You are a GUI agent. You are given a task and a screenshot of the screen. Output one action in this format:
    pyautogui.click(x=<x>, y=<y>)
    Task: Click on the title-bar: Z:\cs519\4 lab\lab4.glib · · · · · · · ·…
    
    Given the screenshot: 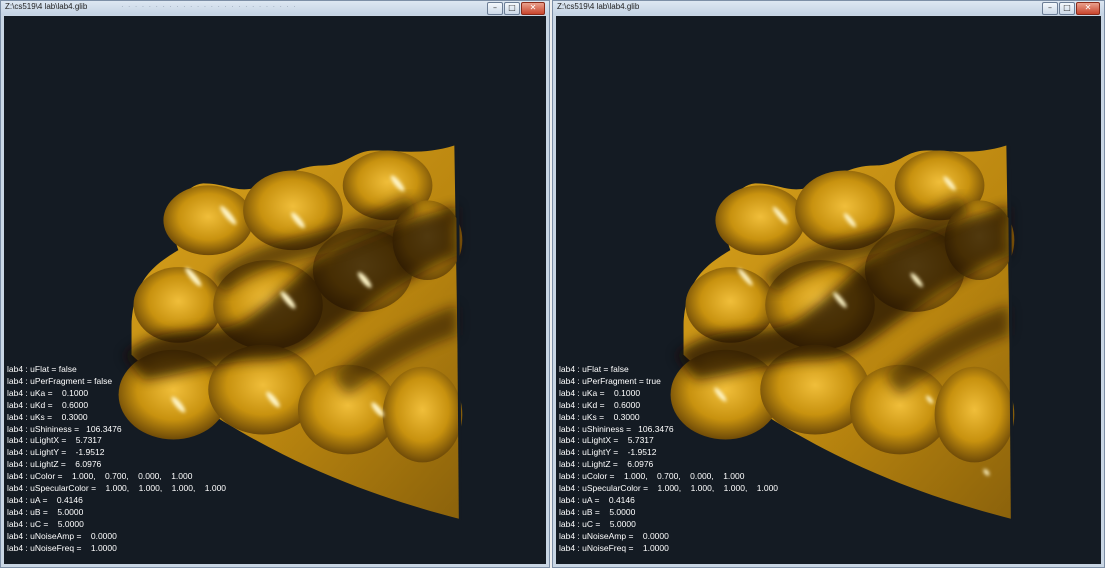 What is the action you would take?
    pyautogui.click(x=275, y=8)
    